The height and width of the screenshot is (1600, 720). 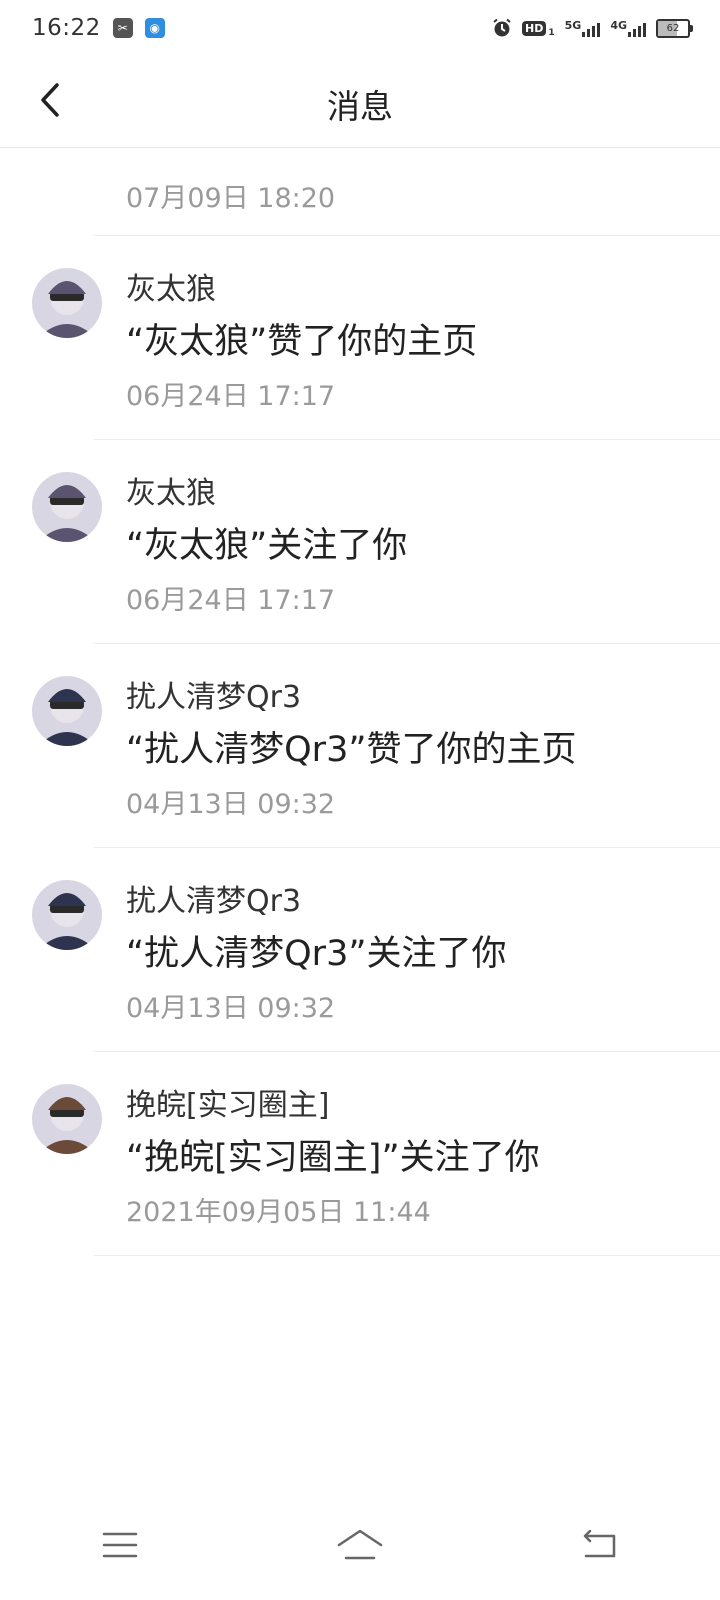 What do you see at coordinates (618, 25) in the screenshot?
I see `network-type-2: 4G` at bounding box center [618, 25].